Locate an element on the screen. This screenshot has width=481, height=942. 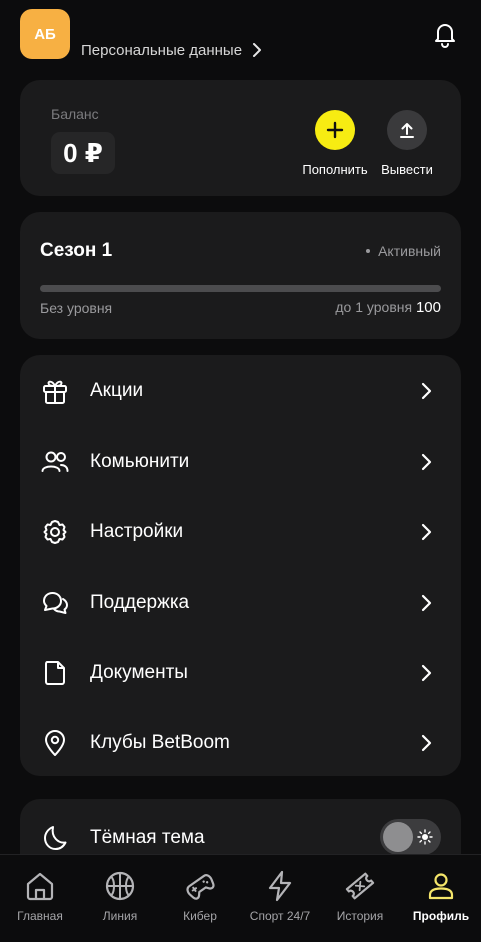
menu-item-label: Документы is located at coordinates (139, 672).